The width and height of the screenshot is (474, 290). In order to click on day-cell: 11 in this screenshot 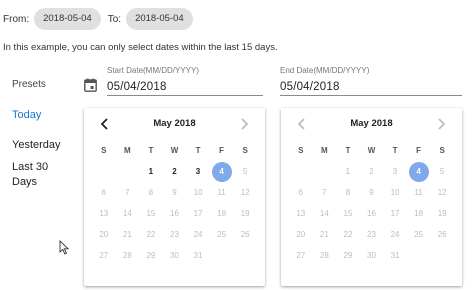, I will do `click(418, 192)`.